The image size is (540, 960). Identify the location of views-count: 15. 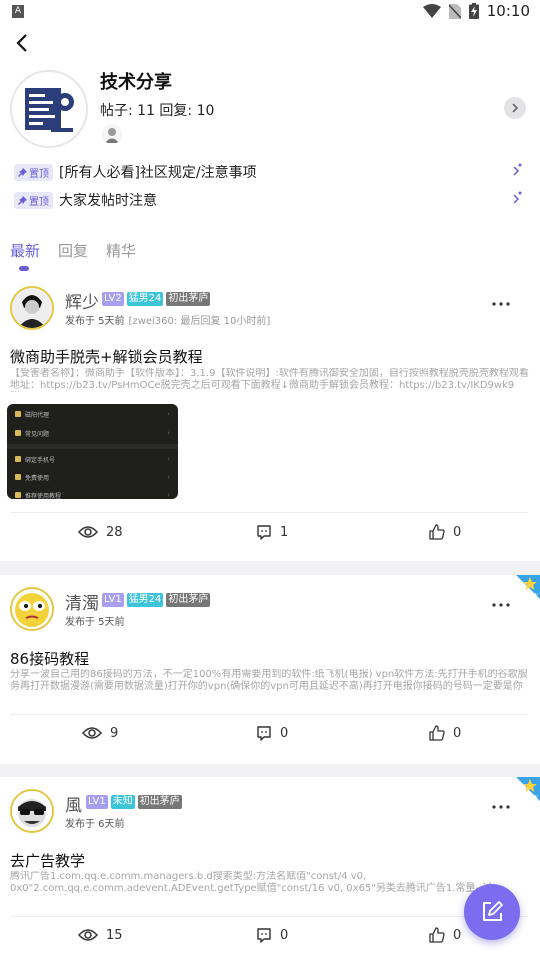
(114, 935).